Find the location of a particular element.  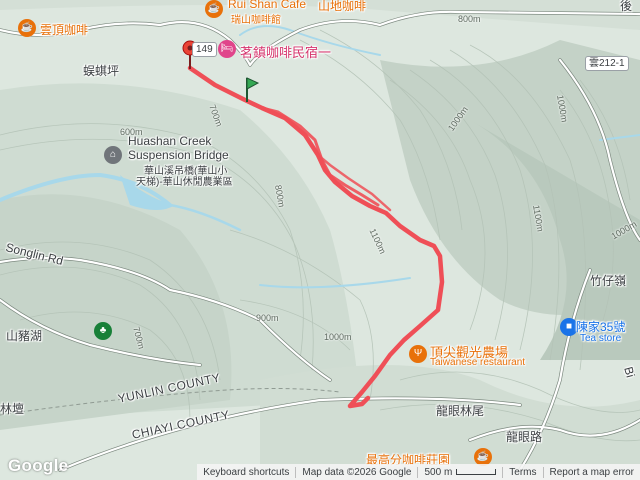

keyboard-shortcuts-link: Keyboard shortcuts is located at coordinates (246, 472).